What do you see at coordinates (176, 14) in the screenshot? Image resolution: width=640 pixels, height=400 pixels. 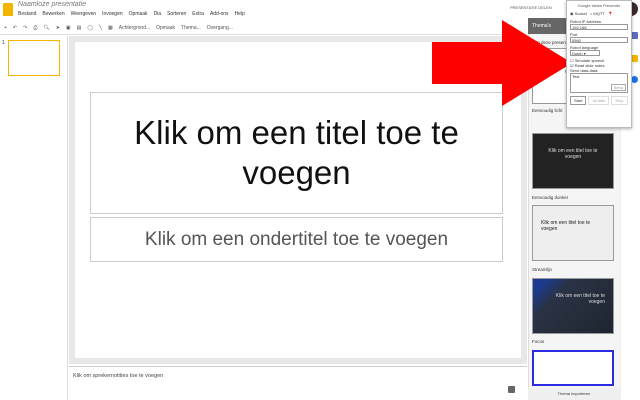 I see `menu-sorteren: Sorteren` at bounding box center [176, 14].